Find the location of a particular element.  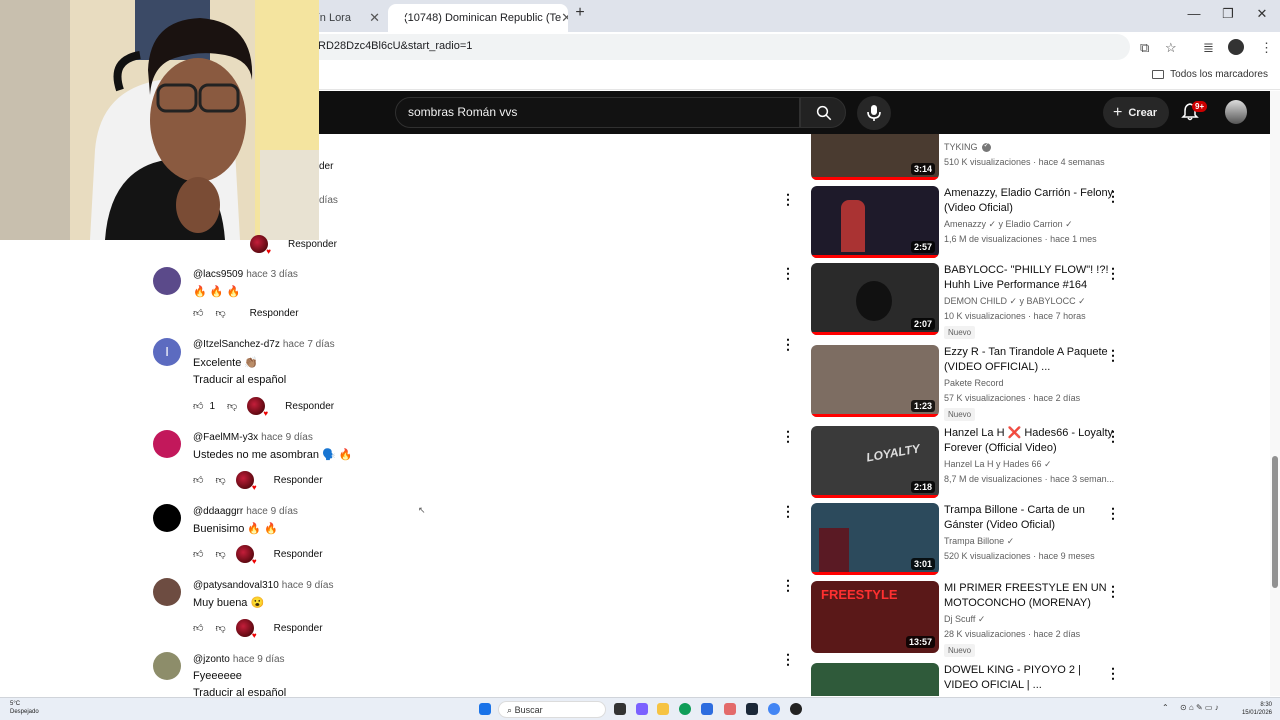

video-channel: Dj Scuff ✓ is located at coordinates (964, 619).